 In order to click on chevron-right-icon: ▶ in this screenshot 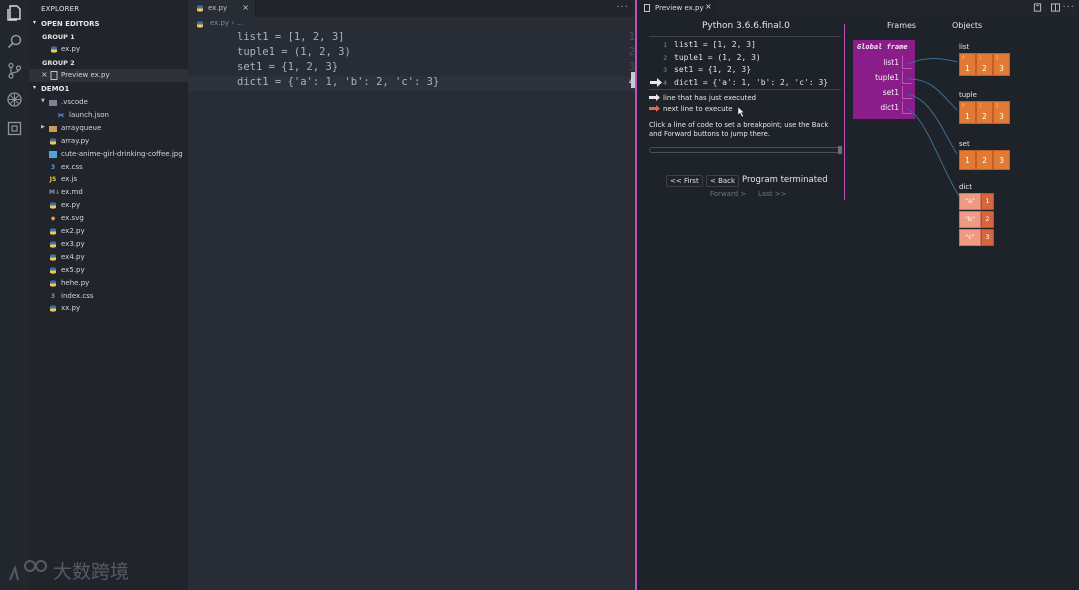, I will do `click(43, 127)`.